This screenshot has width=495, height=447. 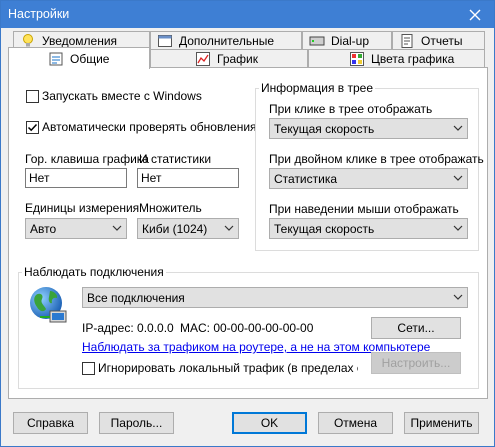 I want to click on palette-icon, so click(x=357, y=59).